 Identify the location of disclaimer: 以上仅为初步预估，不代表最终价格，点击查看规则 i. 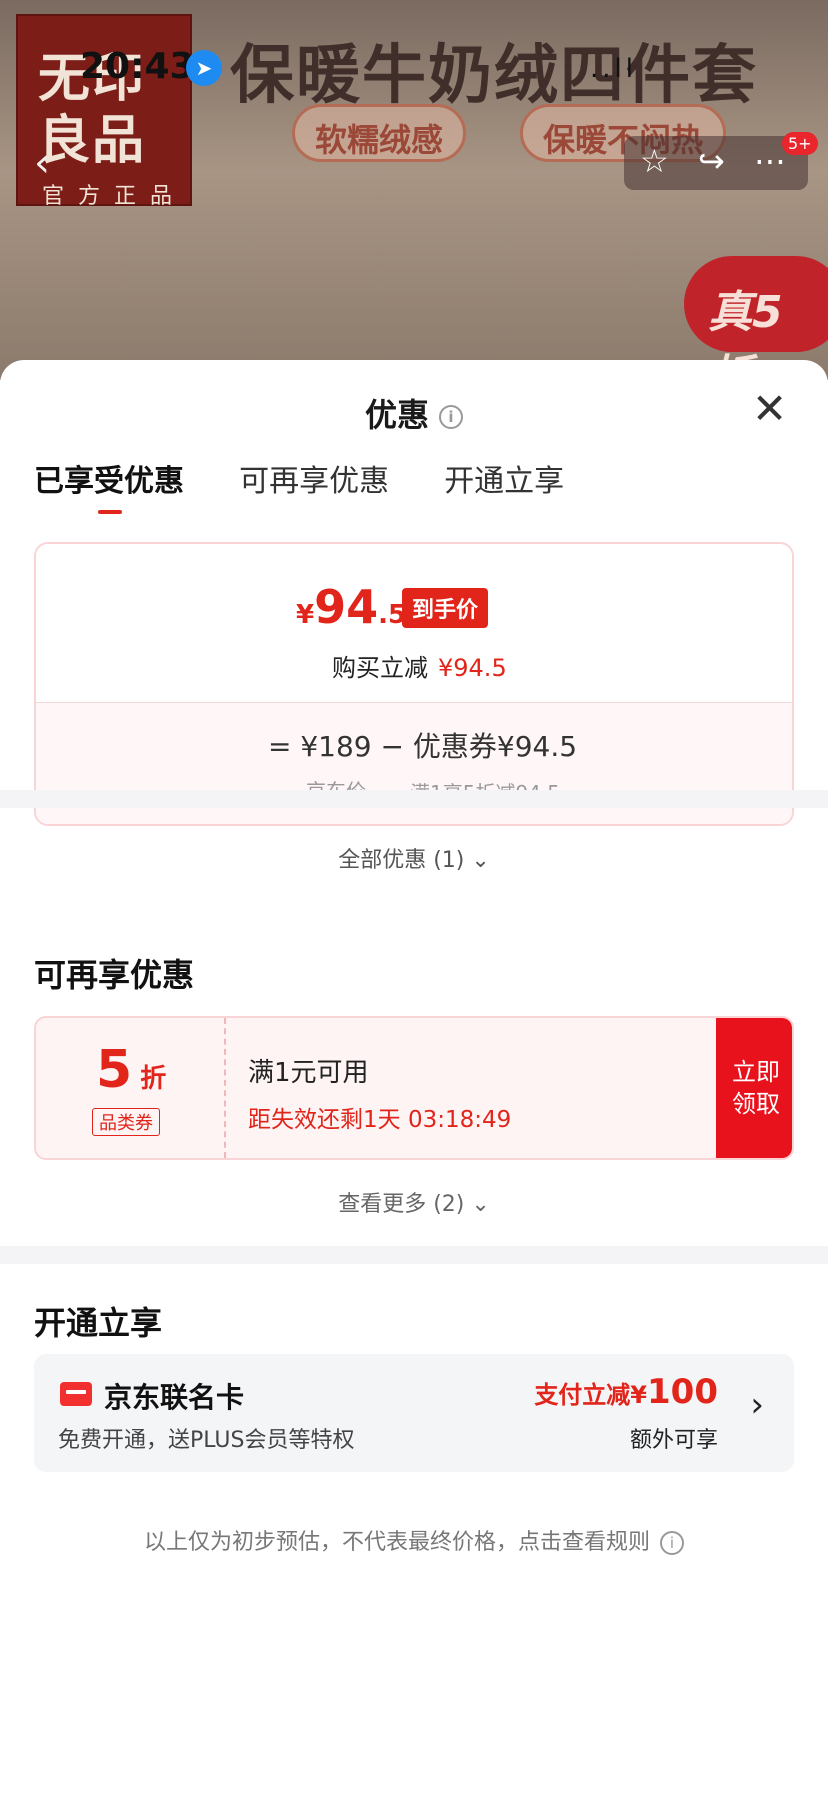
(414, 1540).